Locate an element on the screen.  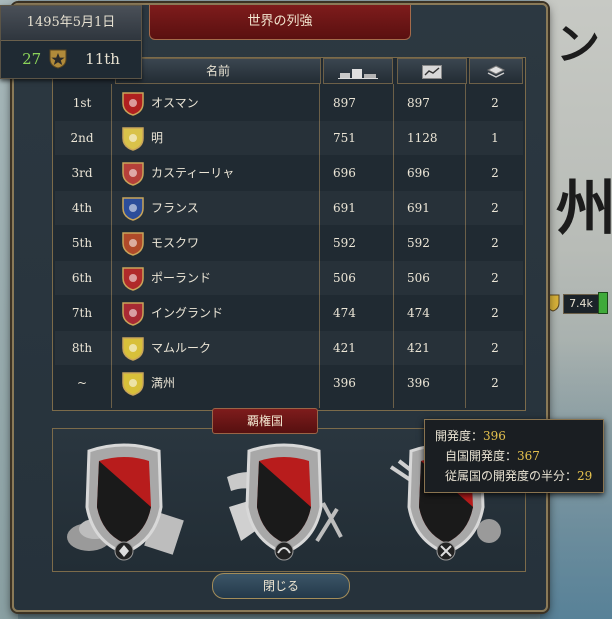
development-value: 421 is located at coordinates (344, 348).